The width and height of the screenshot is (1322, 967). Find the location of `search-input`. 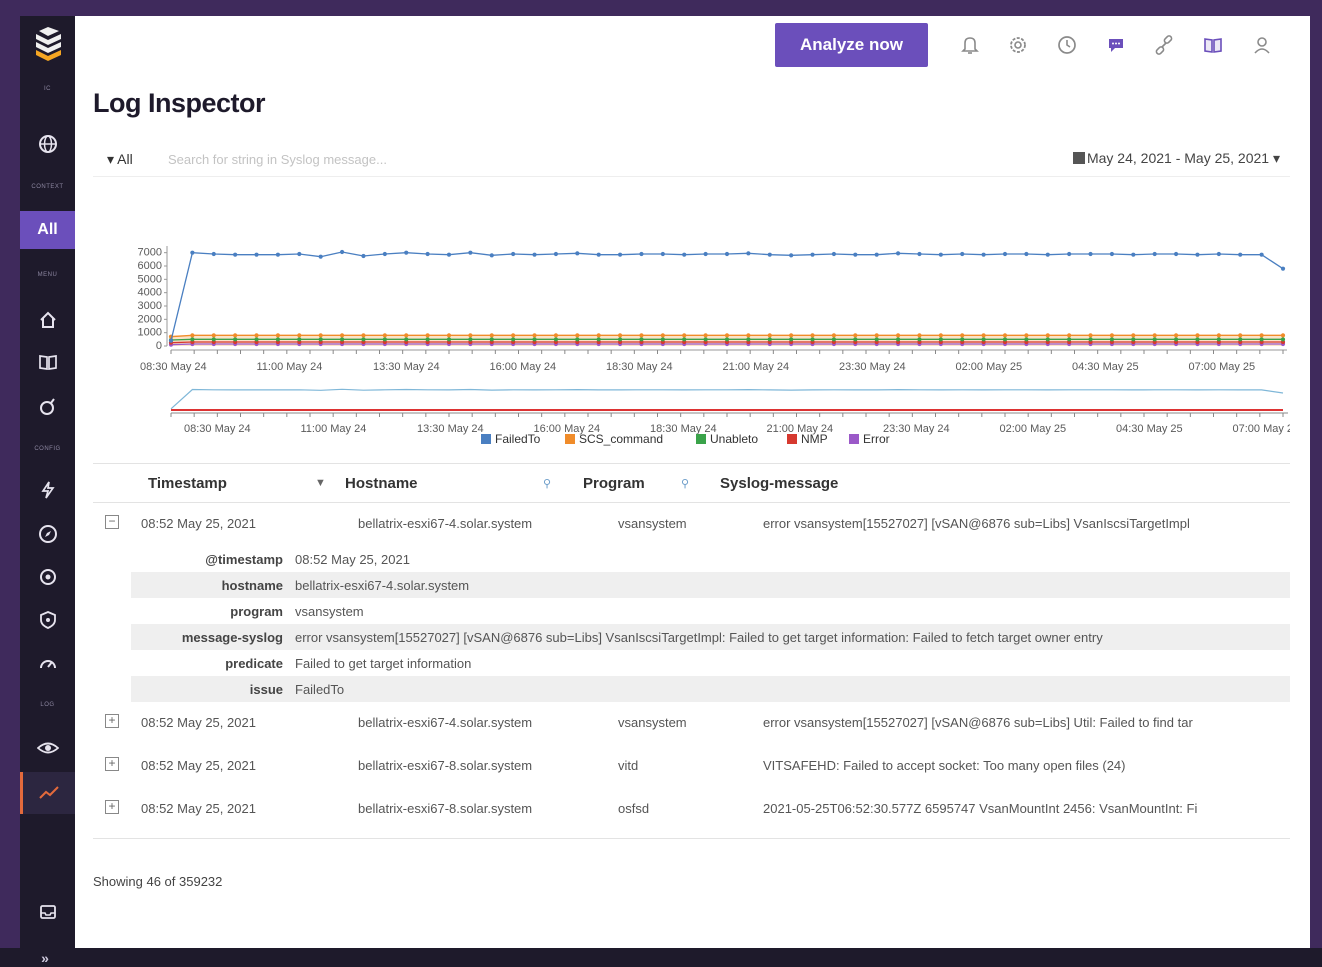

search-input is located at coordinates (448, 159).